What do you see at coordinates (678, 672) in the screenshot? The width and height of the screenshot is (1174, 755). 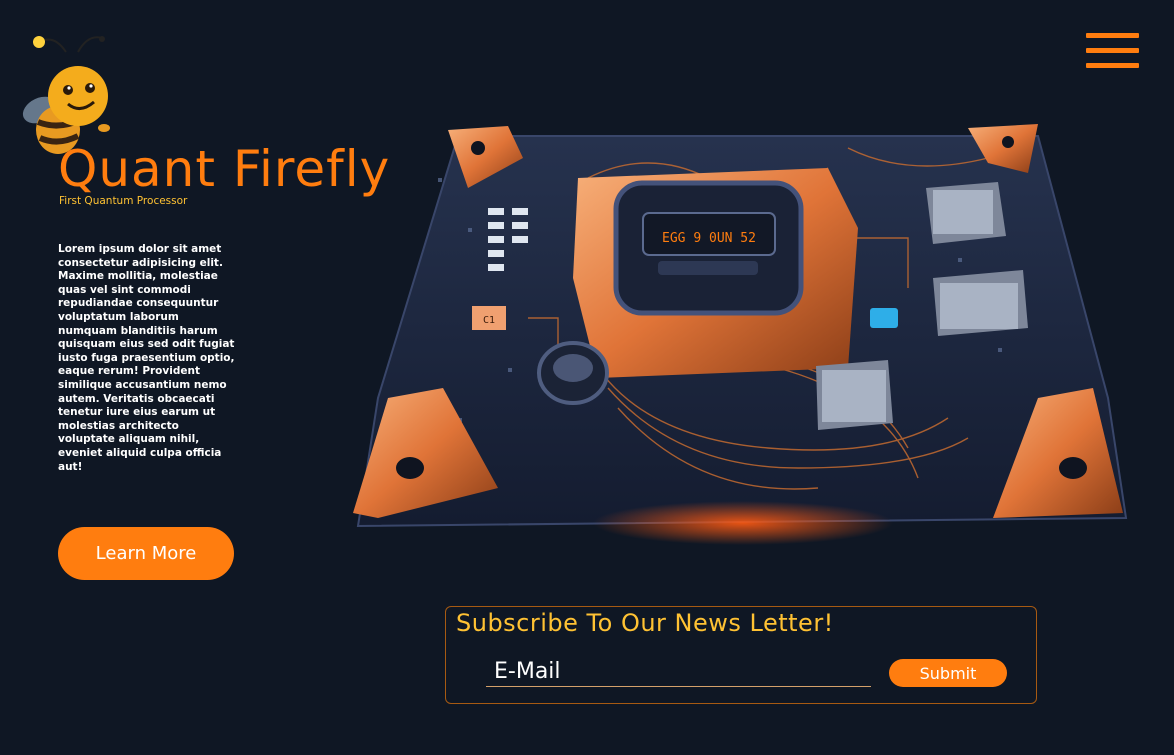 I see `email-input` at bounding box center [678, 672].